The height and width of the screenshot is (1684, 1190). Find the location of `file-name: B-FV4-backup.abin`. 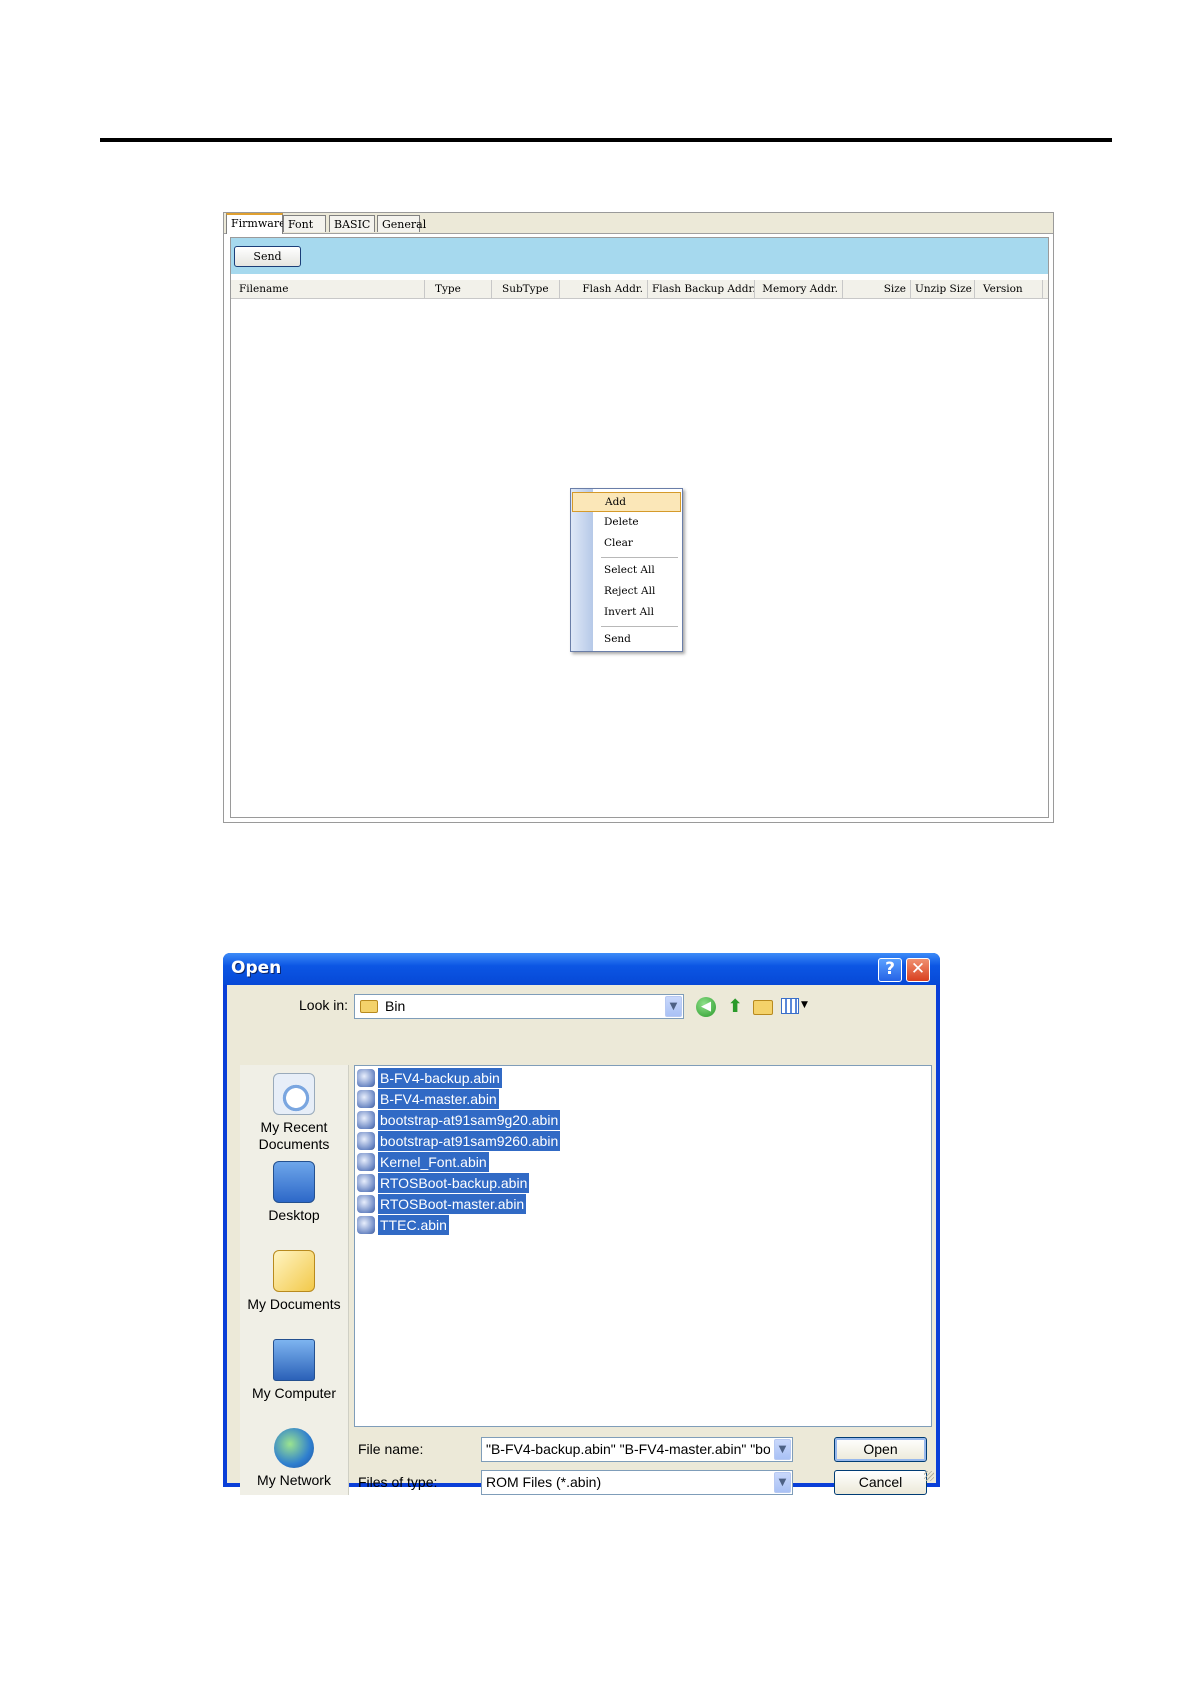

file-name: B-FV4-backup.abin is located at coordinates (440, 1078).